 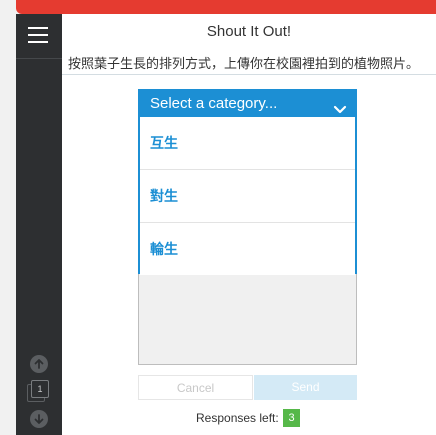 What do you see at coordinates (39, 58) in the screenshot?
I see `rail-divider` at bounding box center [39, 58].